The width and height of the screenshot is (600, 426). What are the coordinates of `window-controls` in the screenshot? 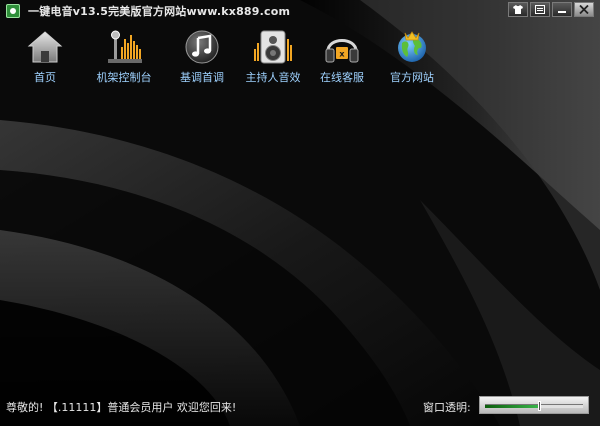 It's located at (551, 9).